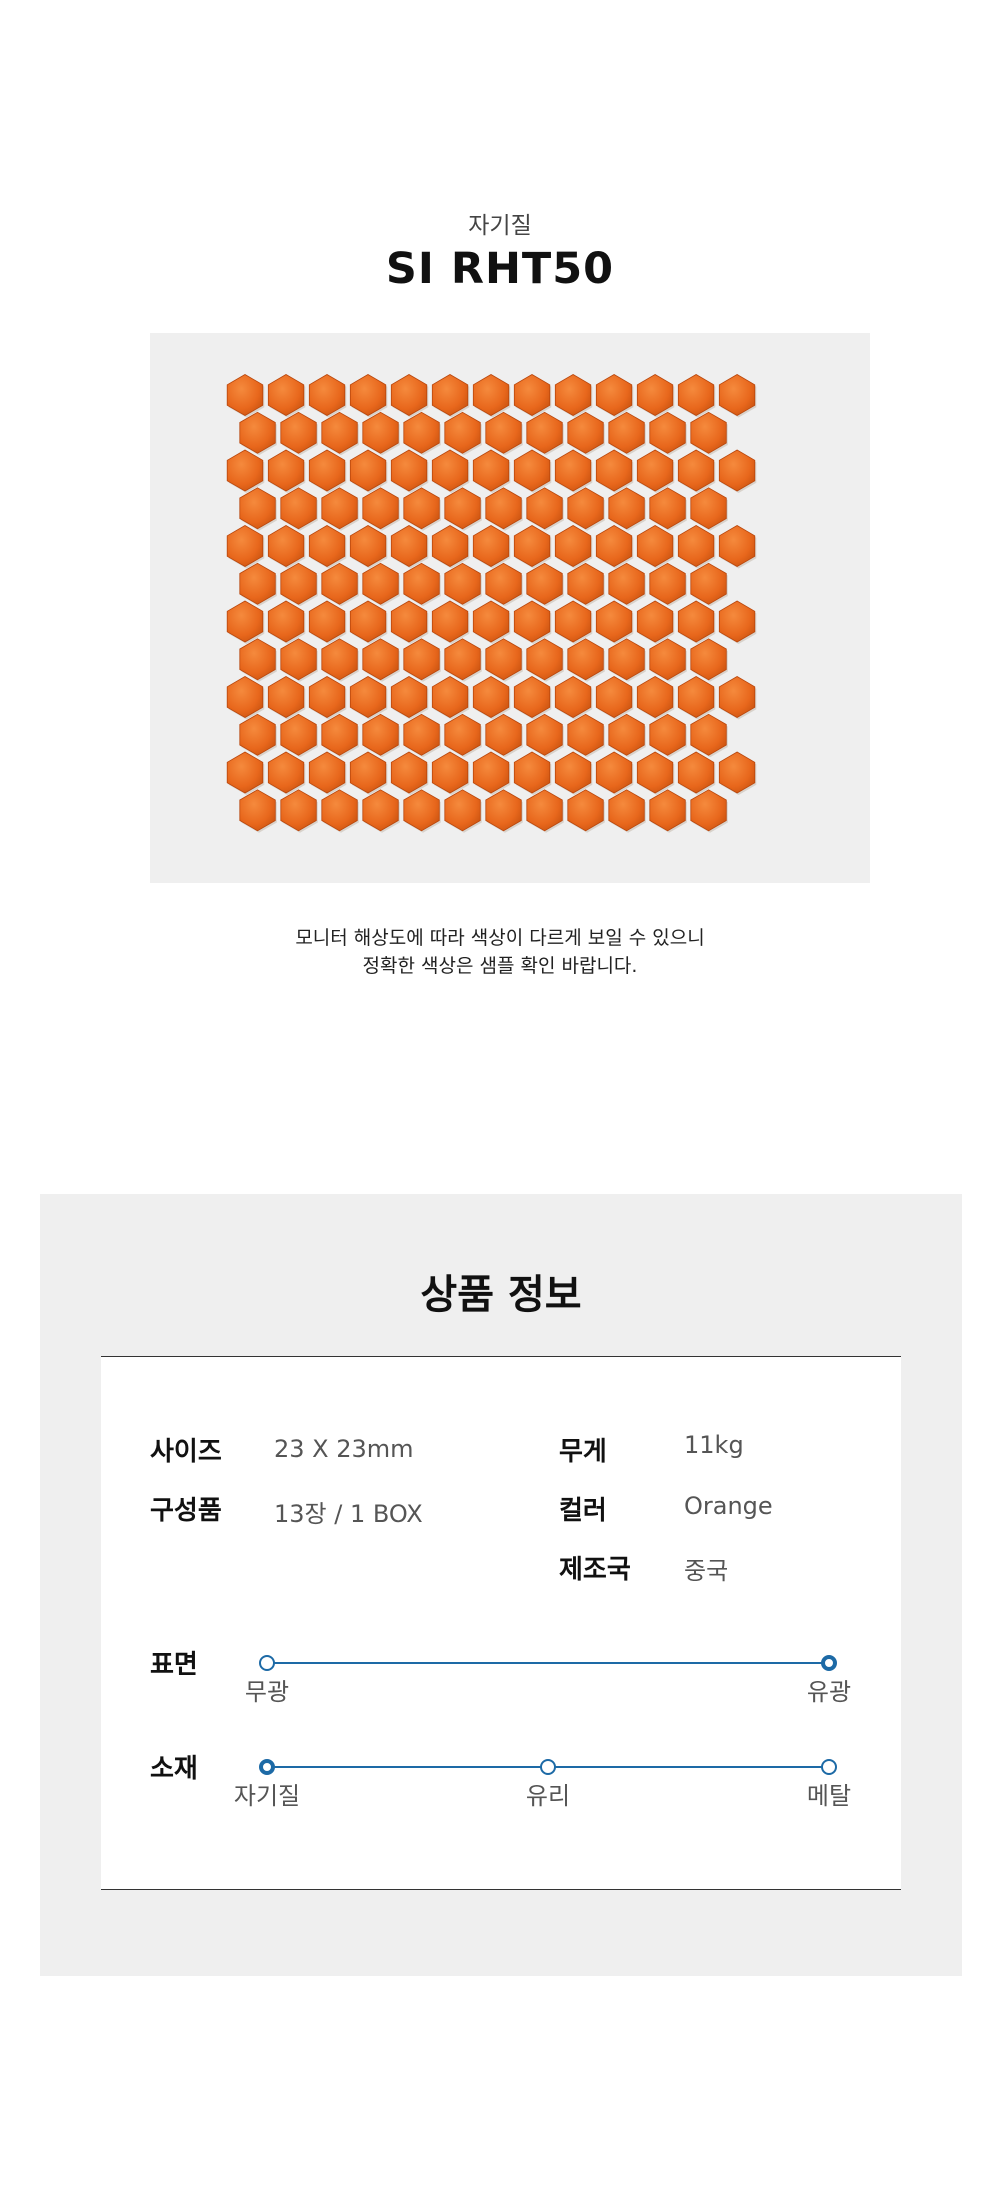 This screenshot has height=2194, width=1000. I want to click on origin-value: 중국, so click(706, 1571).